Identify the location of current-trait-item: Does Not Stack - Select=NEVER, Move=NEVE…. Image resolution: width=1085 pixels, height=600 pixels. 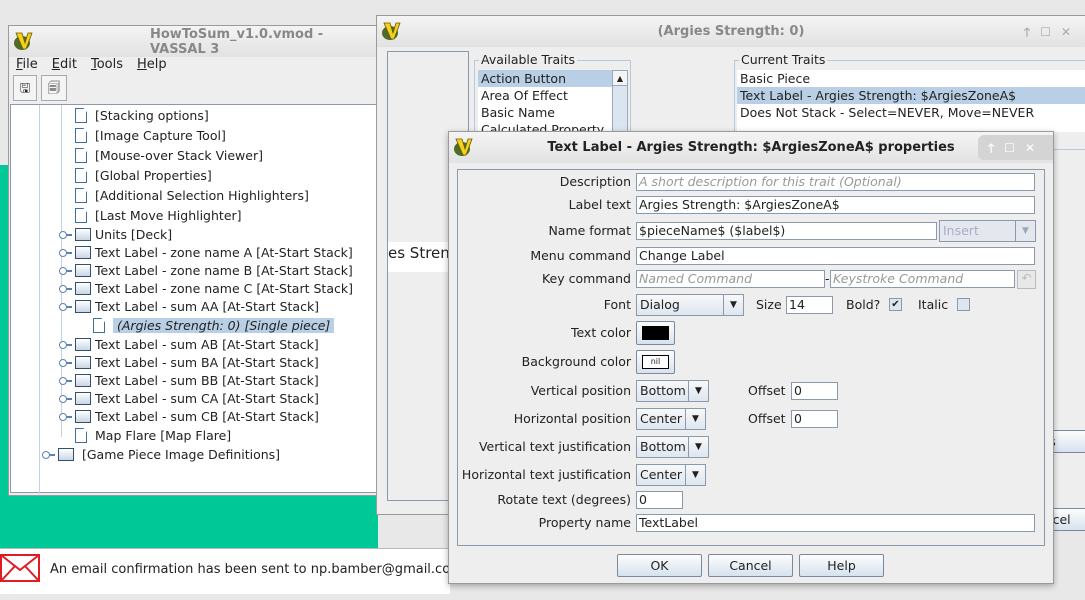
(911, 112).